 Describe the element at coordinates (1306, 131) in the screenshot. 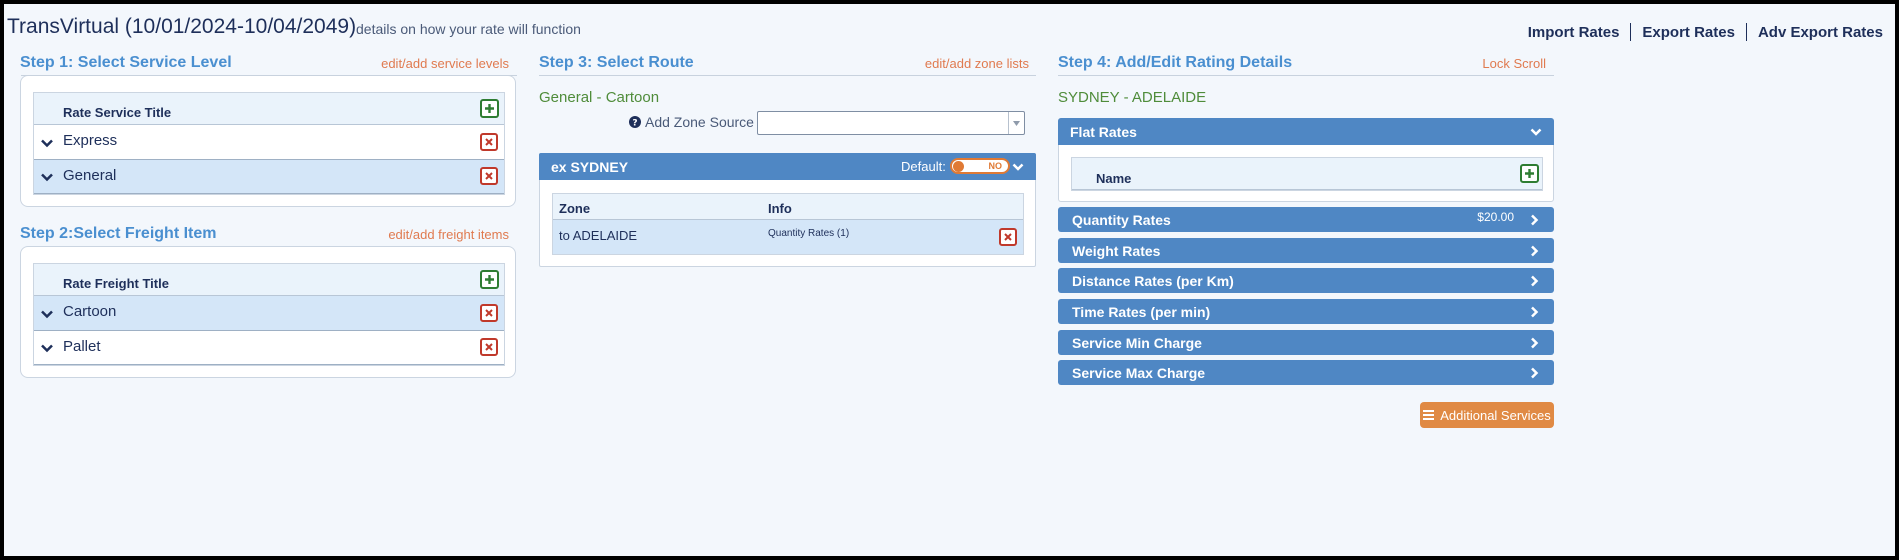

I see `flat-rates-header: Flat Rates` at that location.